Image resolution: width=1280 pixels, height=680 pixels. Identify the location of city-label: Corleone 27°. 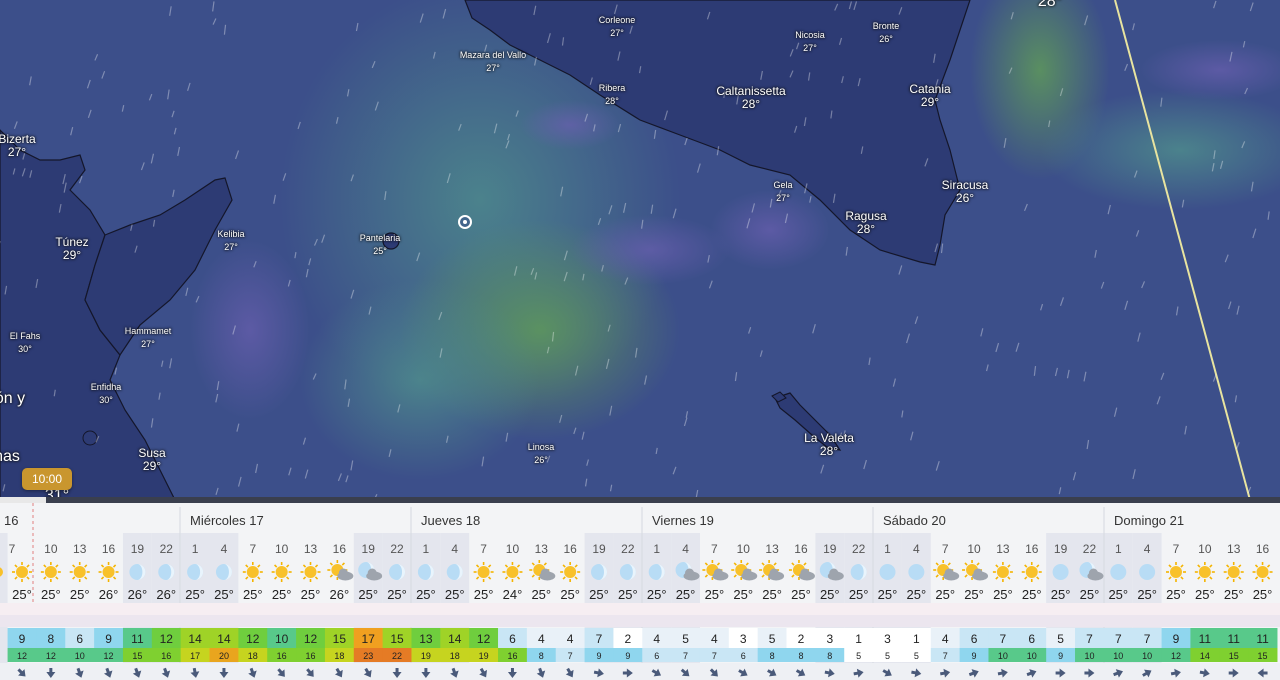
(617, 27).